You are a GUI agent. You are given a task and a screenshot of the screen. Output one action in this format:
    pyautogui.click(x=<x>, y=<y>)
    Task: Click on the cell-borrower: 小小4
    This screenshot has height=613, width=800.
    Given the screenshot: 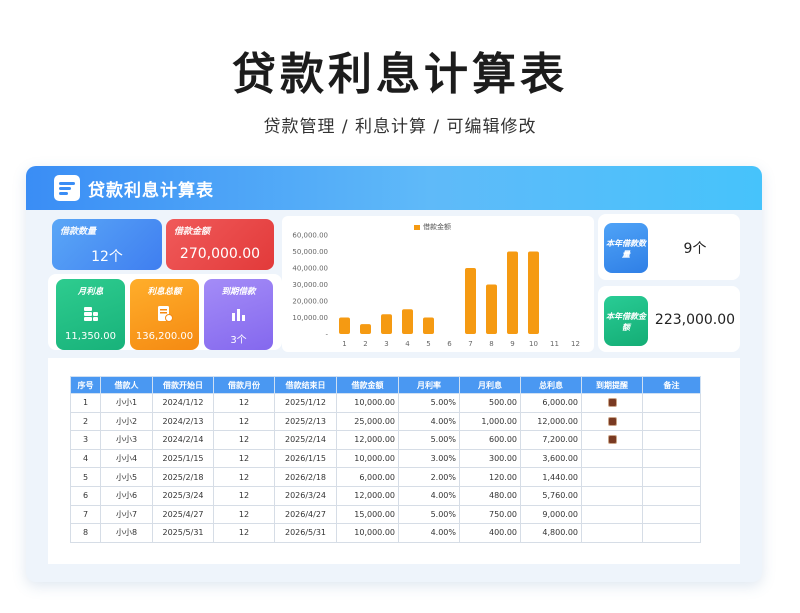 What is the action you would take?
    pyautogui.click(x=126, y=458)
    